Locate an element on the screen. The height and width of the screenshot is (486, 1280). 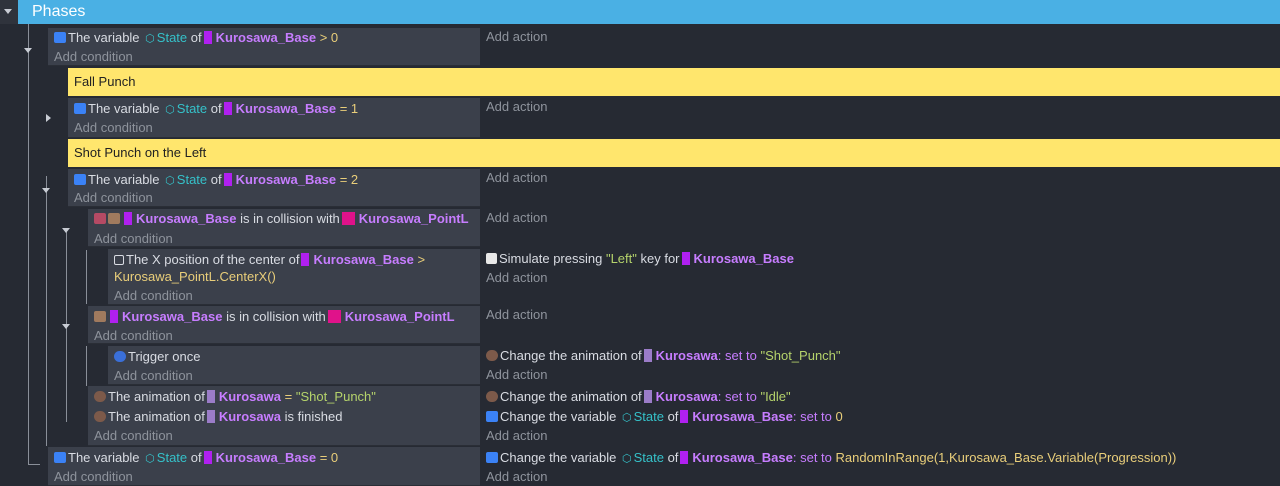
trigger-once-icon is located at coordinates (120, 356).